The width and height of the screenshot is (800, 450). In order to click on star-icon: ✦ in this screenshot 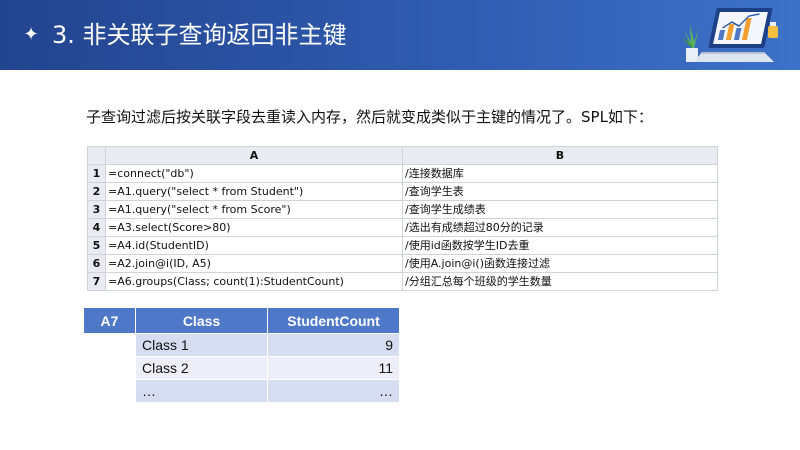, I will do `click(31, 34)`.